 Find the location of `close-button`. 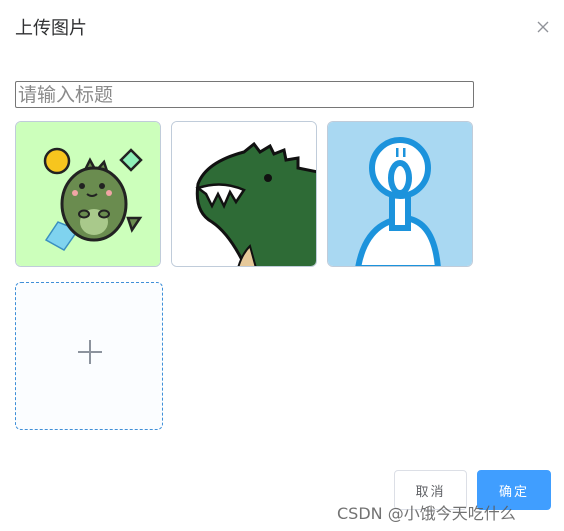

close-button is located at coordinates (543, 27).